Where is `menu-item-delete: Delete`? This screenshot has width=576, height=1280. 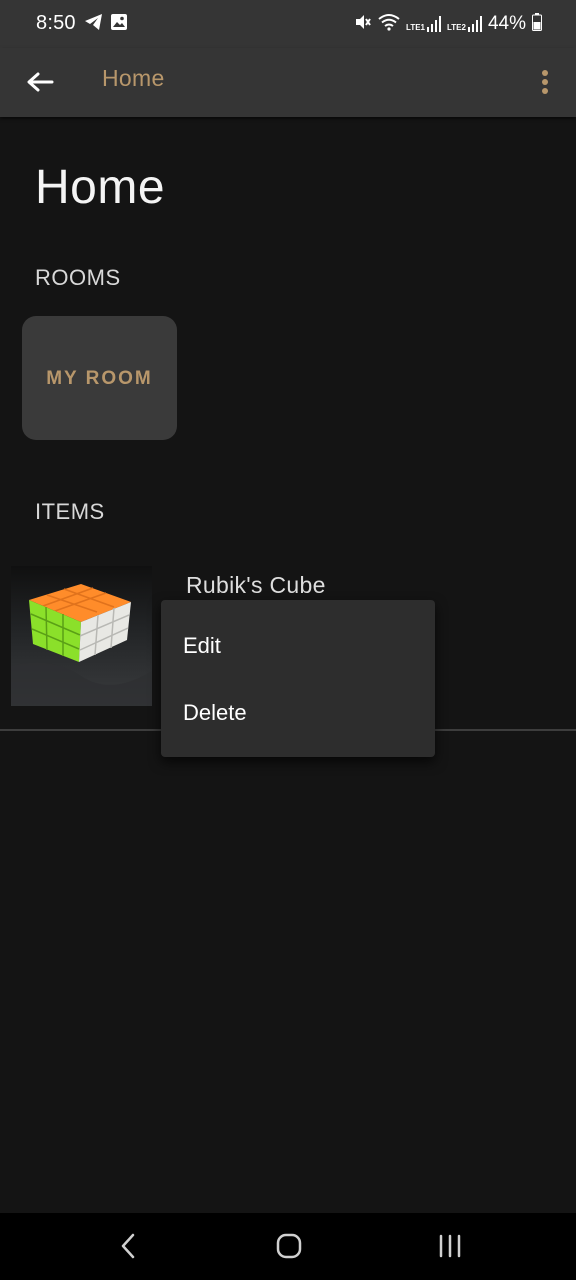 menu-item-delete: Delete is located at coordinates (298, 713).